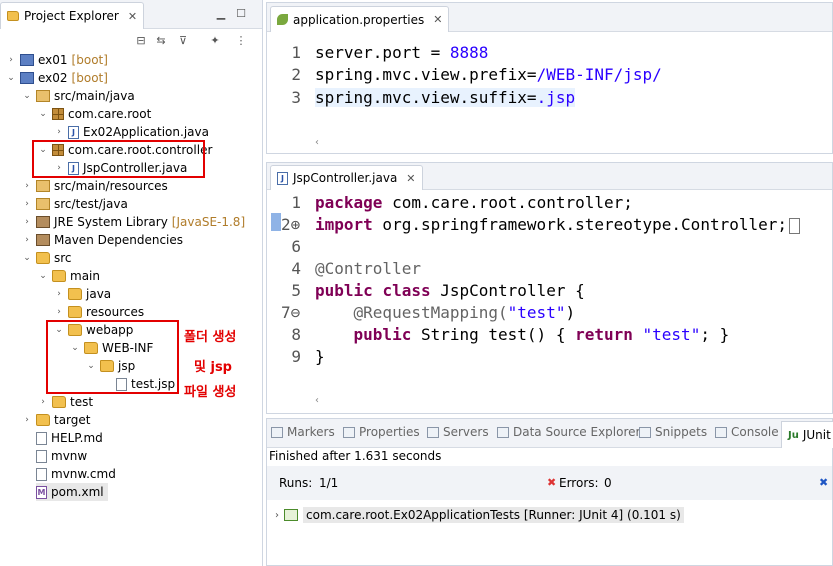  What do you see at coordinates (579, 483) in the screenshot?
I see `errors-label: Errors:` at bounding box center [579, 483].